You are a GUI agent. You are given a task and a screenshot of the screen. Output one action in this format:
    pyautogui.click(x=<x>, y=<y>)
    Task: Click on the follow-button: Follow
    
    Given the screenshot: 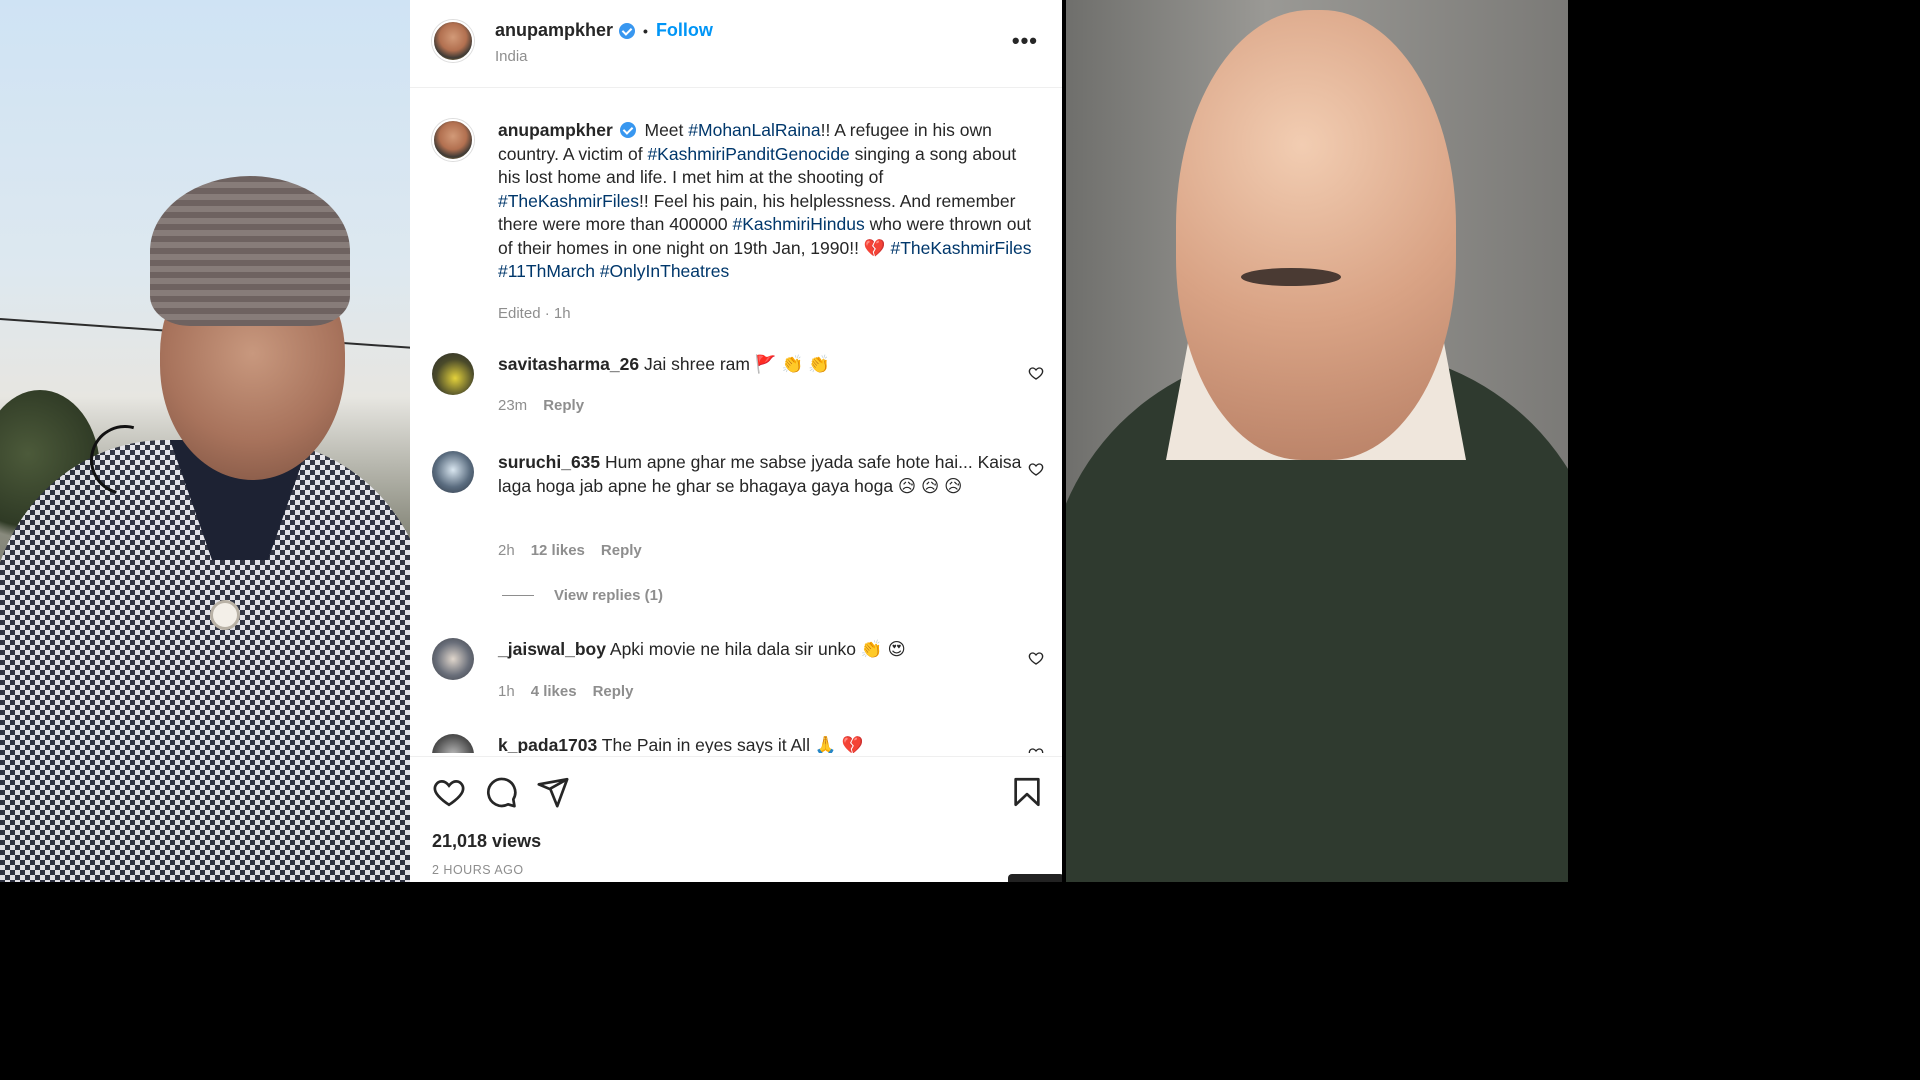 What is the action you would take?
    pyautogui.click(x=684, y=30)
    